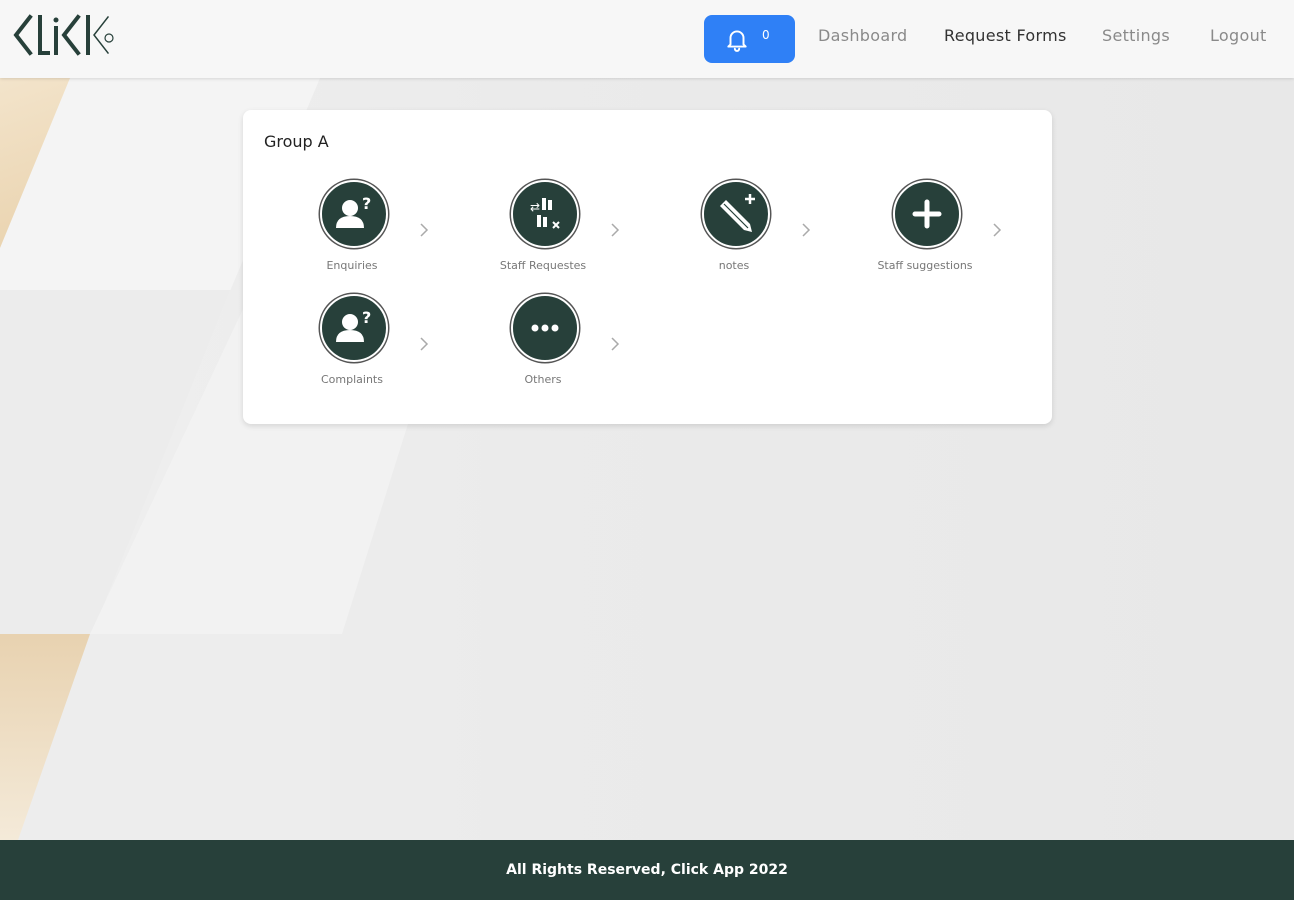 The width and height of the screenshot is (1294, 900). I want to click on tile-notes: notes, so click(718, 235).